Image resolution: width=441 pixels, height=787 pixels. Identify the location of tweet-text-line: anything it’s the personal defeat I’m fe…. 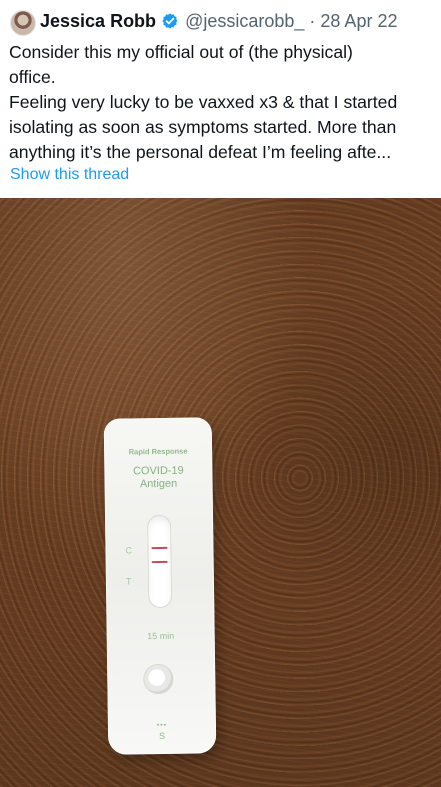
(200, 152).